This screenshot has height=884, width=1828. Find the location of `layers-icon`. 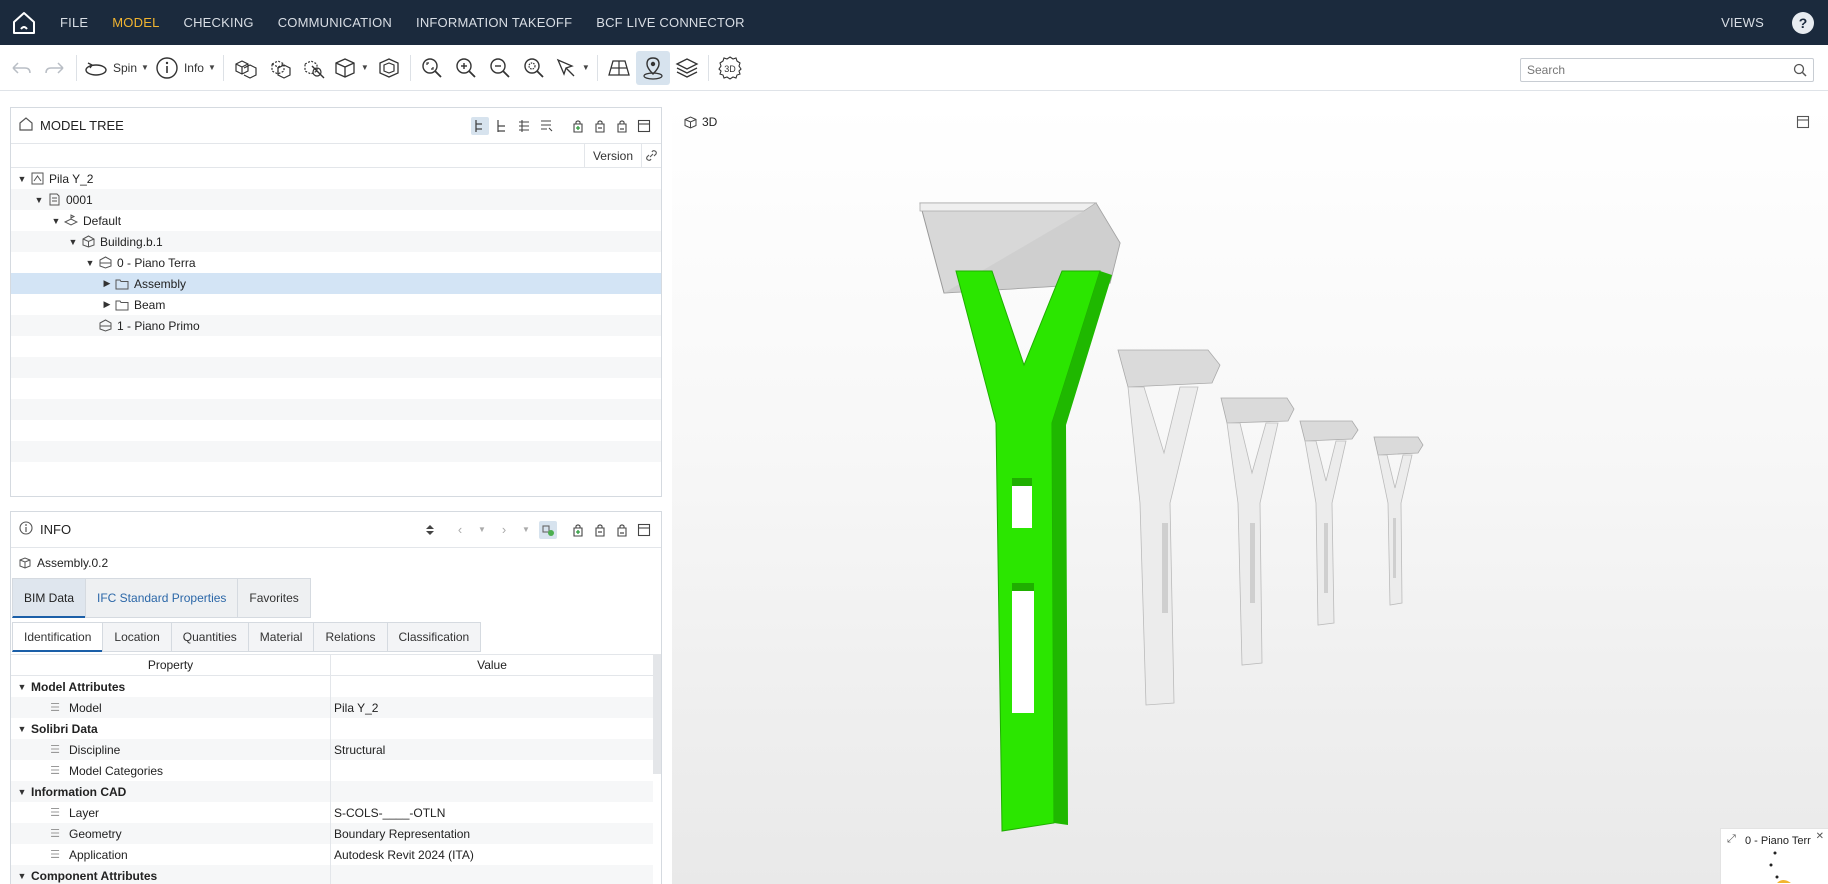

layers-icon is located at coordinates (687, 68).